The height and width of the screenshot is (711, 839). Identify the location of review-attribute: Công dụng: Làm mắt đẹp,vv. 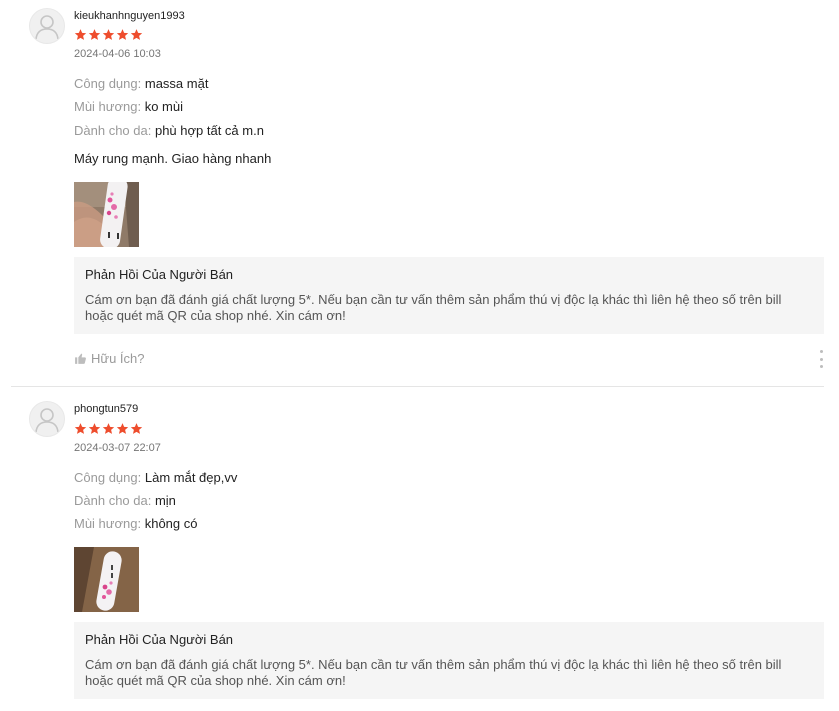
(155, 477).